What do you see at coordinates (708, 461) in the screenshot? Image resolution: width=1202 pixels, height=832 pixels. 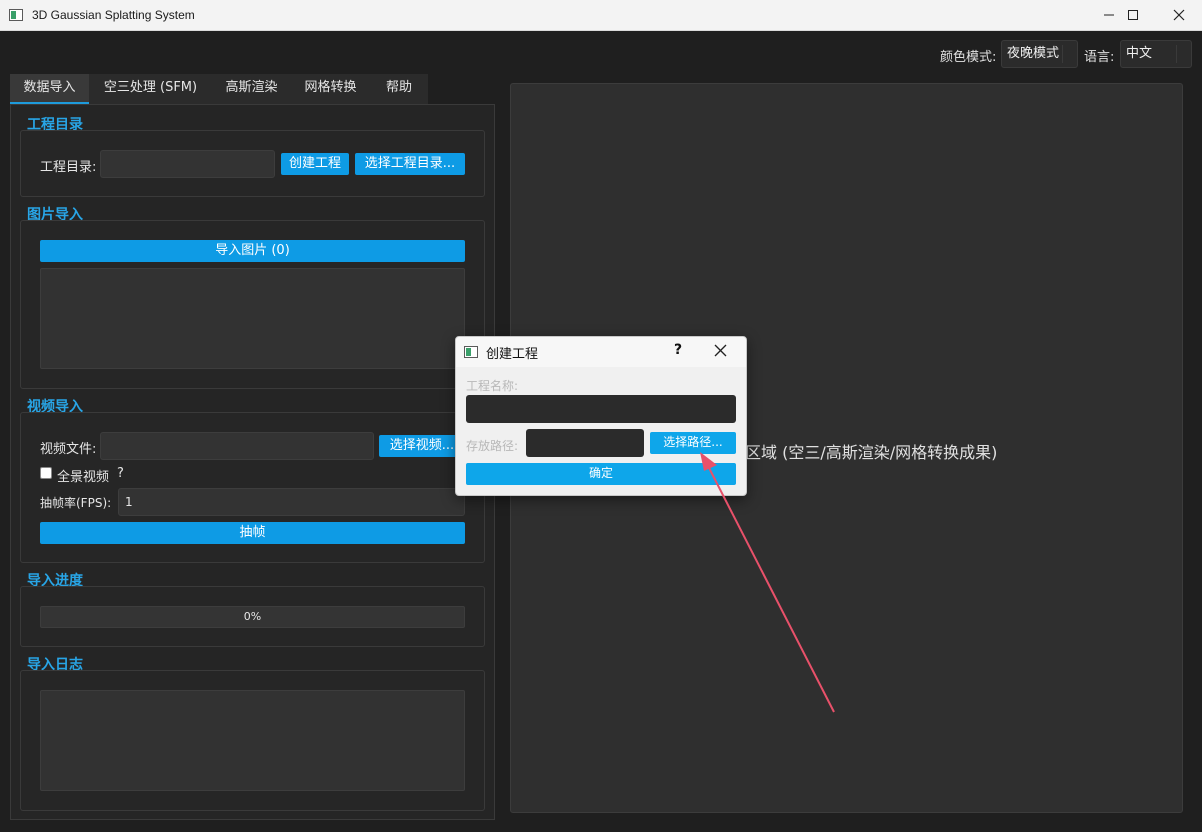 I see `arrow-head` at bounding box center [708, 461].